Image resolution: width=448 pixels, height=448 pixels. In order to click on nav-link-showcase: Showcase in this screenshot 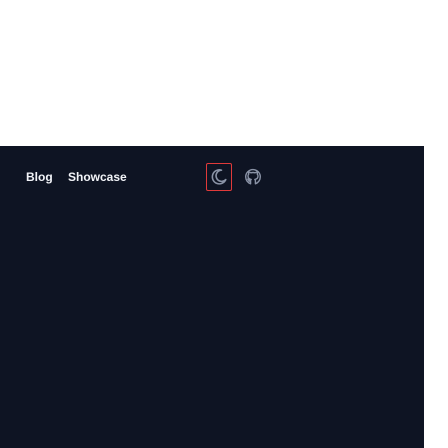, I will do `click(97, 177)`.